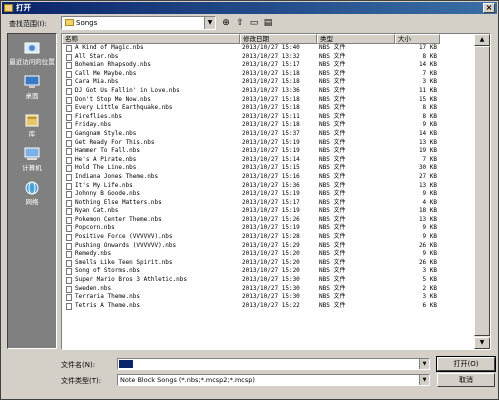 This screenshot has height=400, width=499. Describe the element at coordinates (268, 23) in the screenshot. I see `view-menu-icon: ▤` at that location.